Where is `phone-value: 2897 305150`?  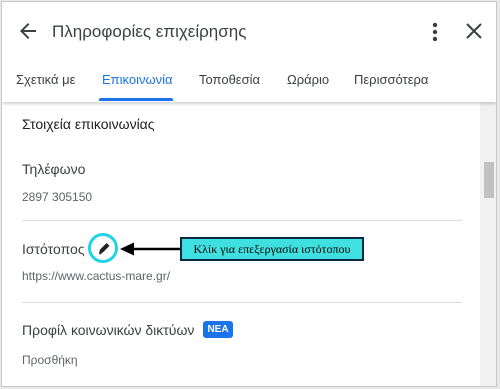 phone-value: 2897 305150 is located at coordinates (57, 197).